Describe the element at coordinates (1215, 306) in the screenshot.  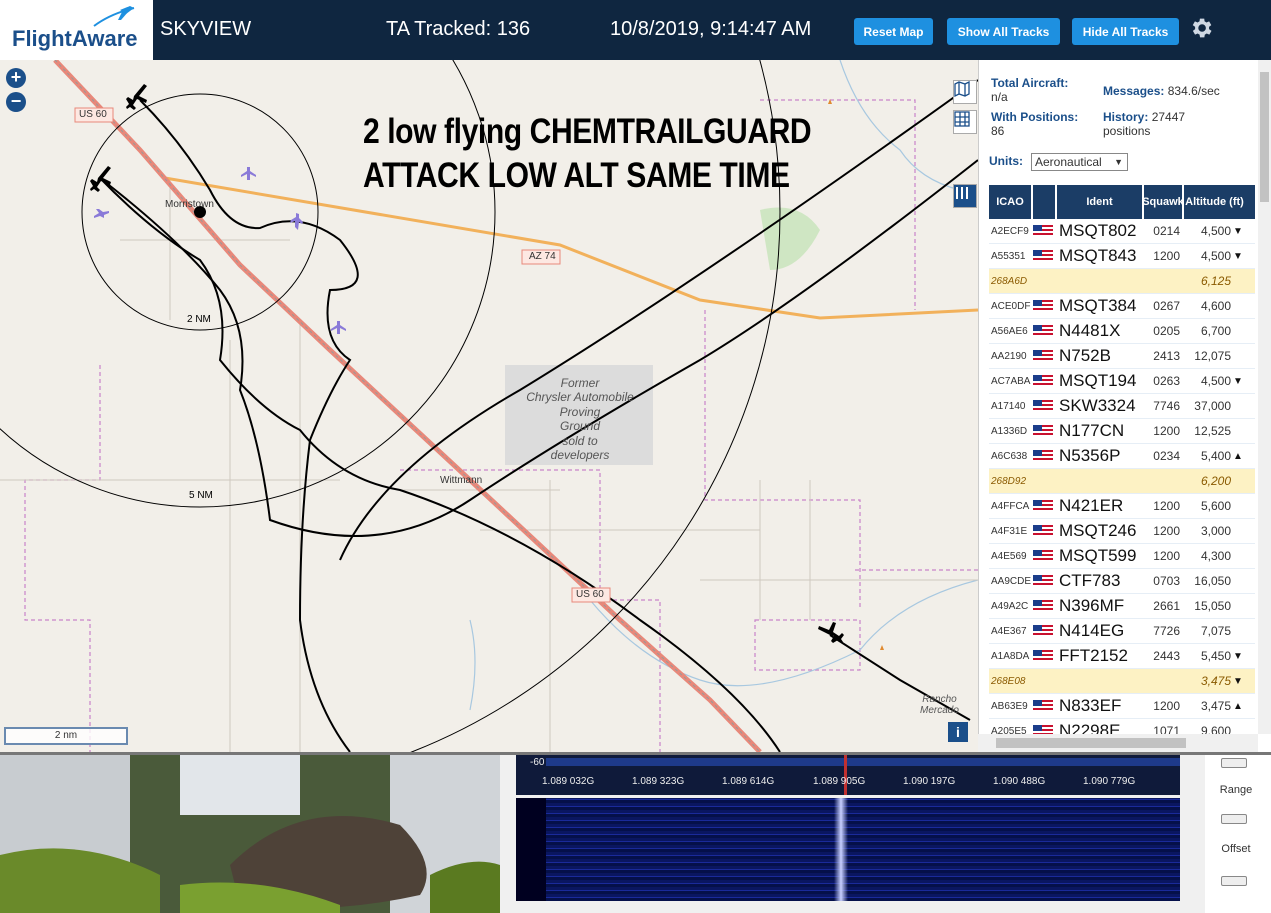
I see `cell-altitude: 4,600` at that location.